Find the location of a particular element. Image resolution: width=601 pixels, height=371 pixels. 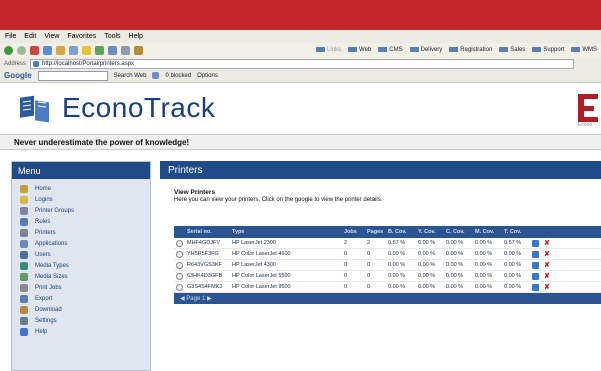

sidebar-item-logins: Logins is located at coordinates (81, 199).